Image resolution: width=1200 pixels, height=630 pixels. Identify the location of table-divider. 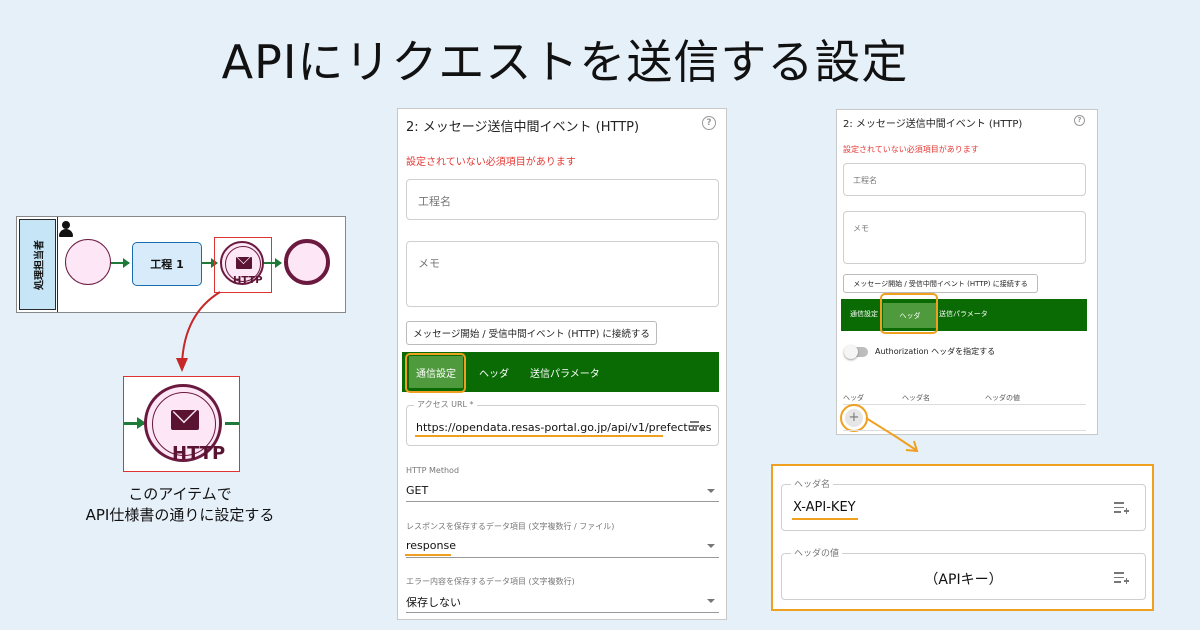
(964, 404).